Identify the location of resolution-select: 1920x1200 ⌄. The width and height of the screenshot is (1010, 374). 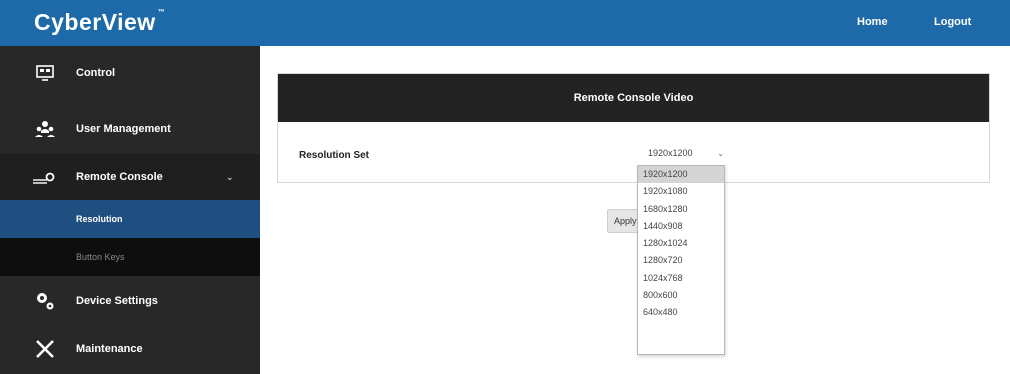
(684, 153).